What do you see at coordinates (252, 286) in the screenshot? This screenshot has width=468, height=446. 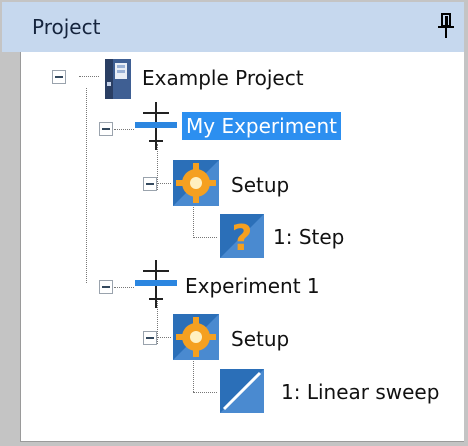 I see `tree-item-label: Experiment 1` at bounding box center [252, 286].